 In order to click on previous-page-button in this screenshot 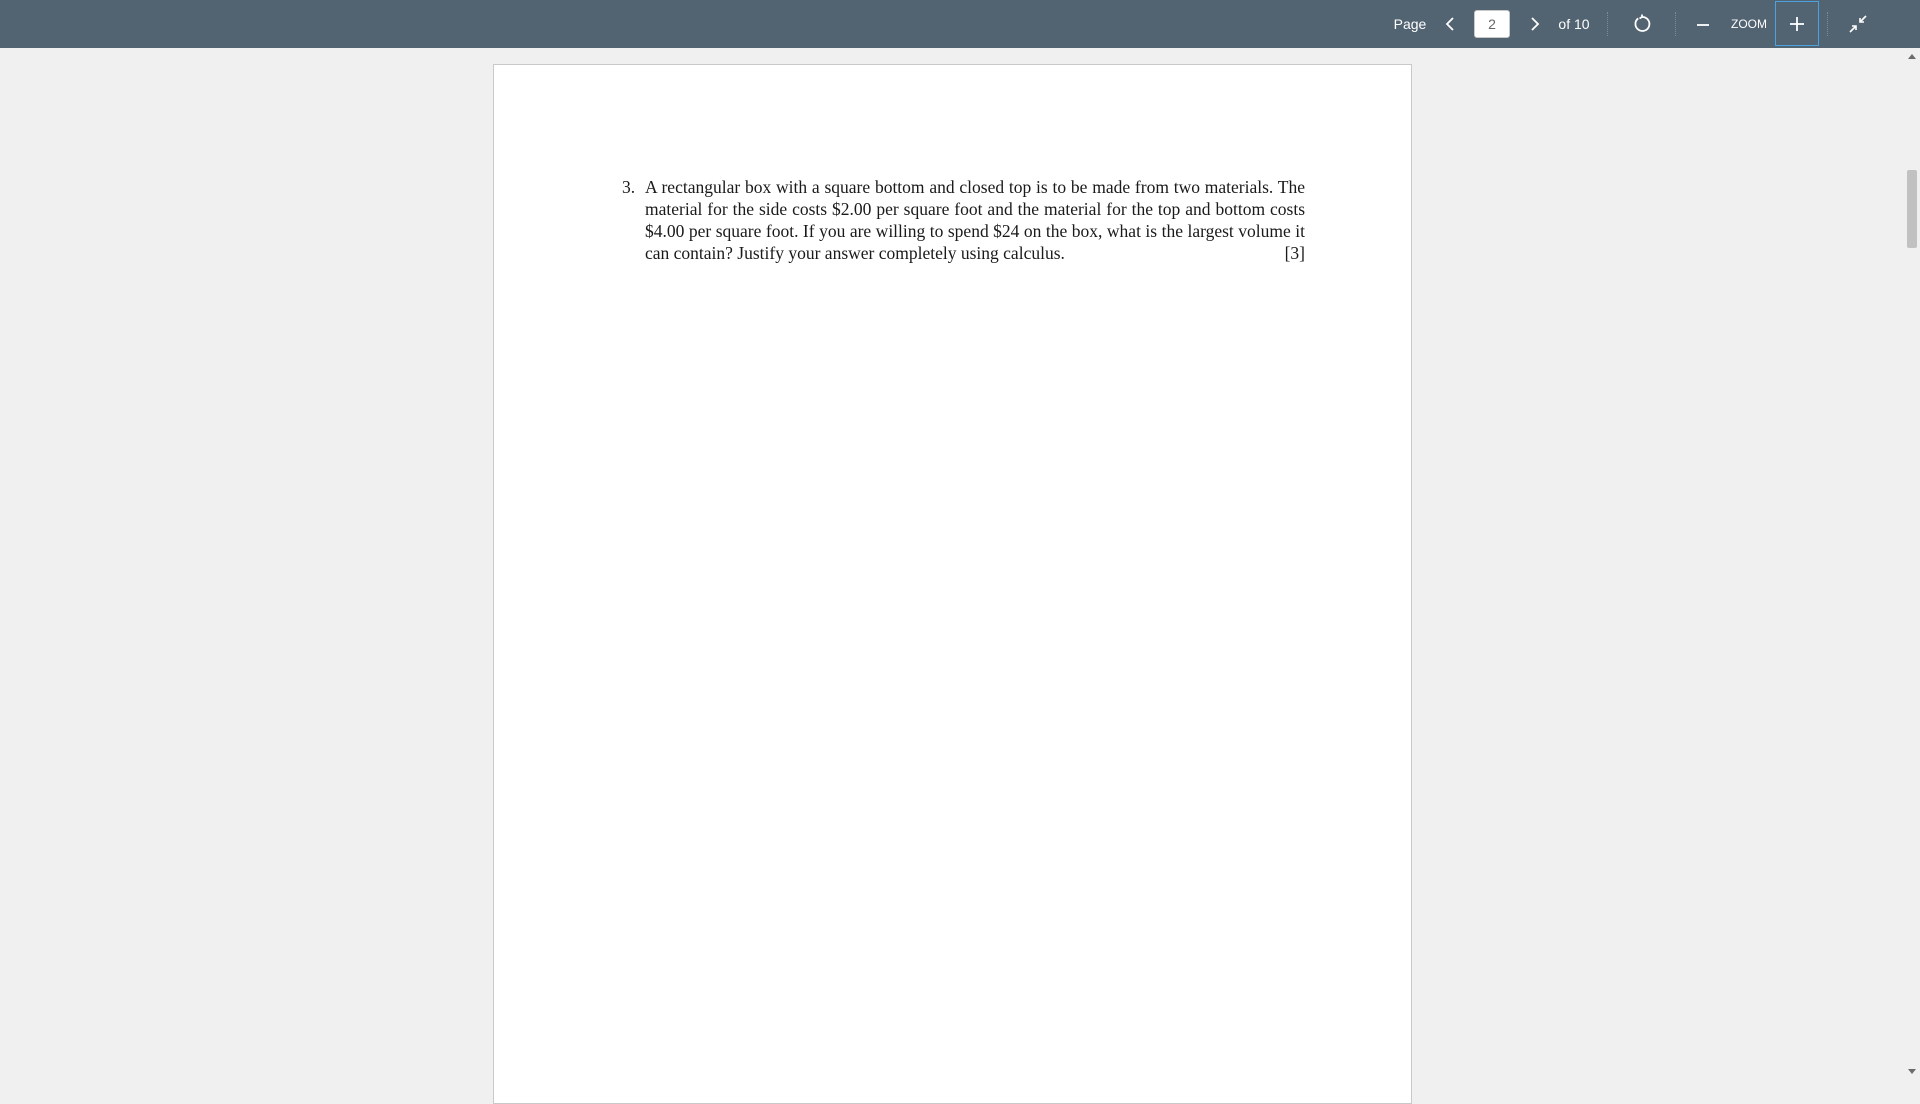, I will do `click(1451, 24)`.